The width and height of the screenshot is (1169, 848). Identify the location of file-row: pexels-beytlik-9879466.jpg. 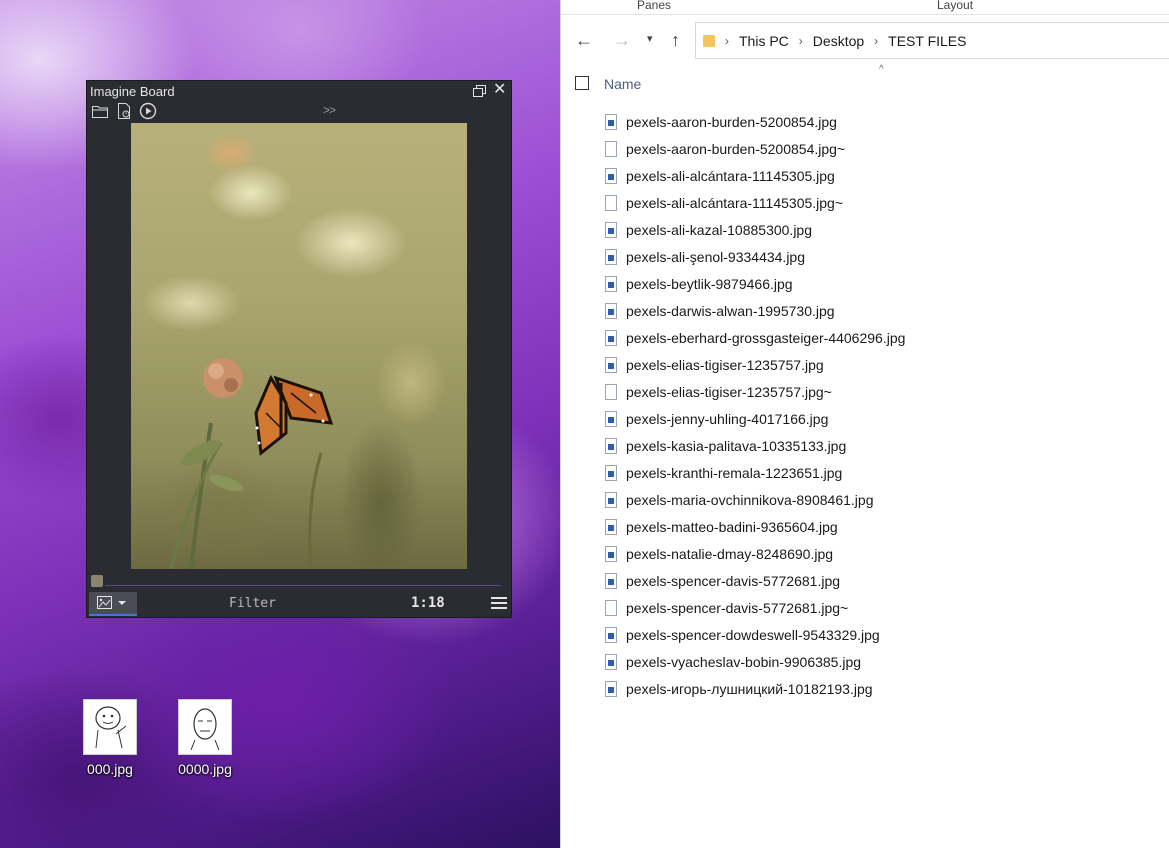
(885, 283).